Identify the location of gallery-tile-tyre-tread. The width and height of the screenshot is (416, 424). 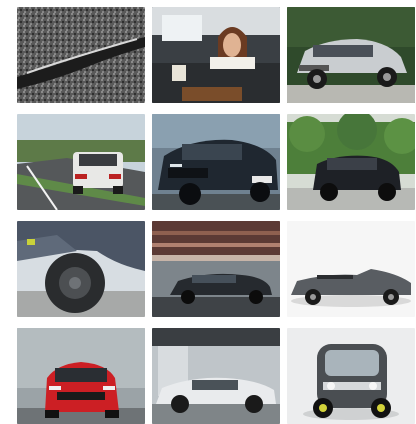
(81, 55).